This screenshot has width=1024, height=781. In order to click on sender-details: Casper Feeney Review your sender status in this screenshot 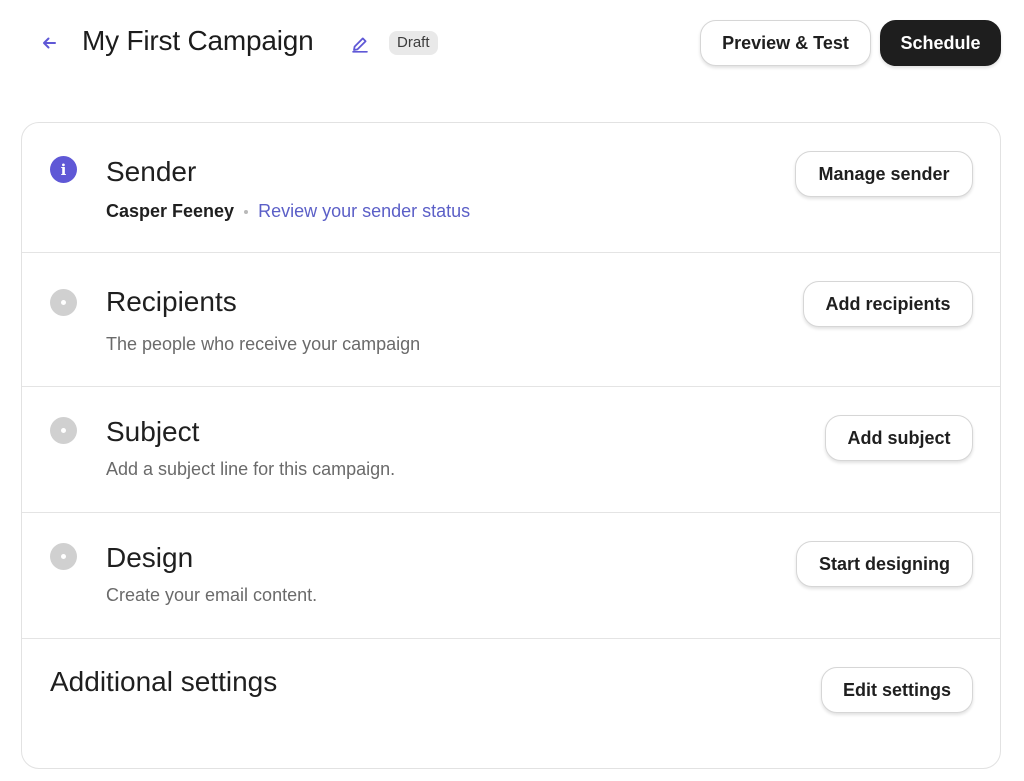, I will do `click(288, 211)`.